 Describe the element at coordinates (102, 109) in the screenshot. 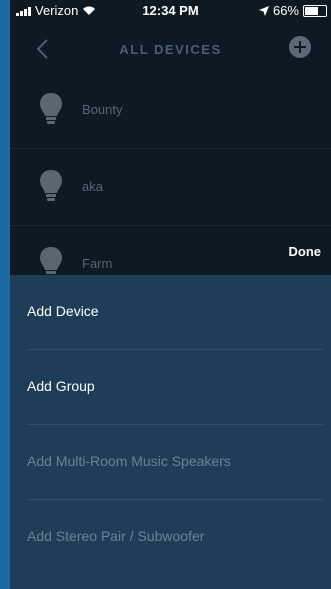

I see `device-name: Bounty` at that location.